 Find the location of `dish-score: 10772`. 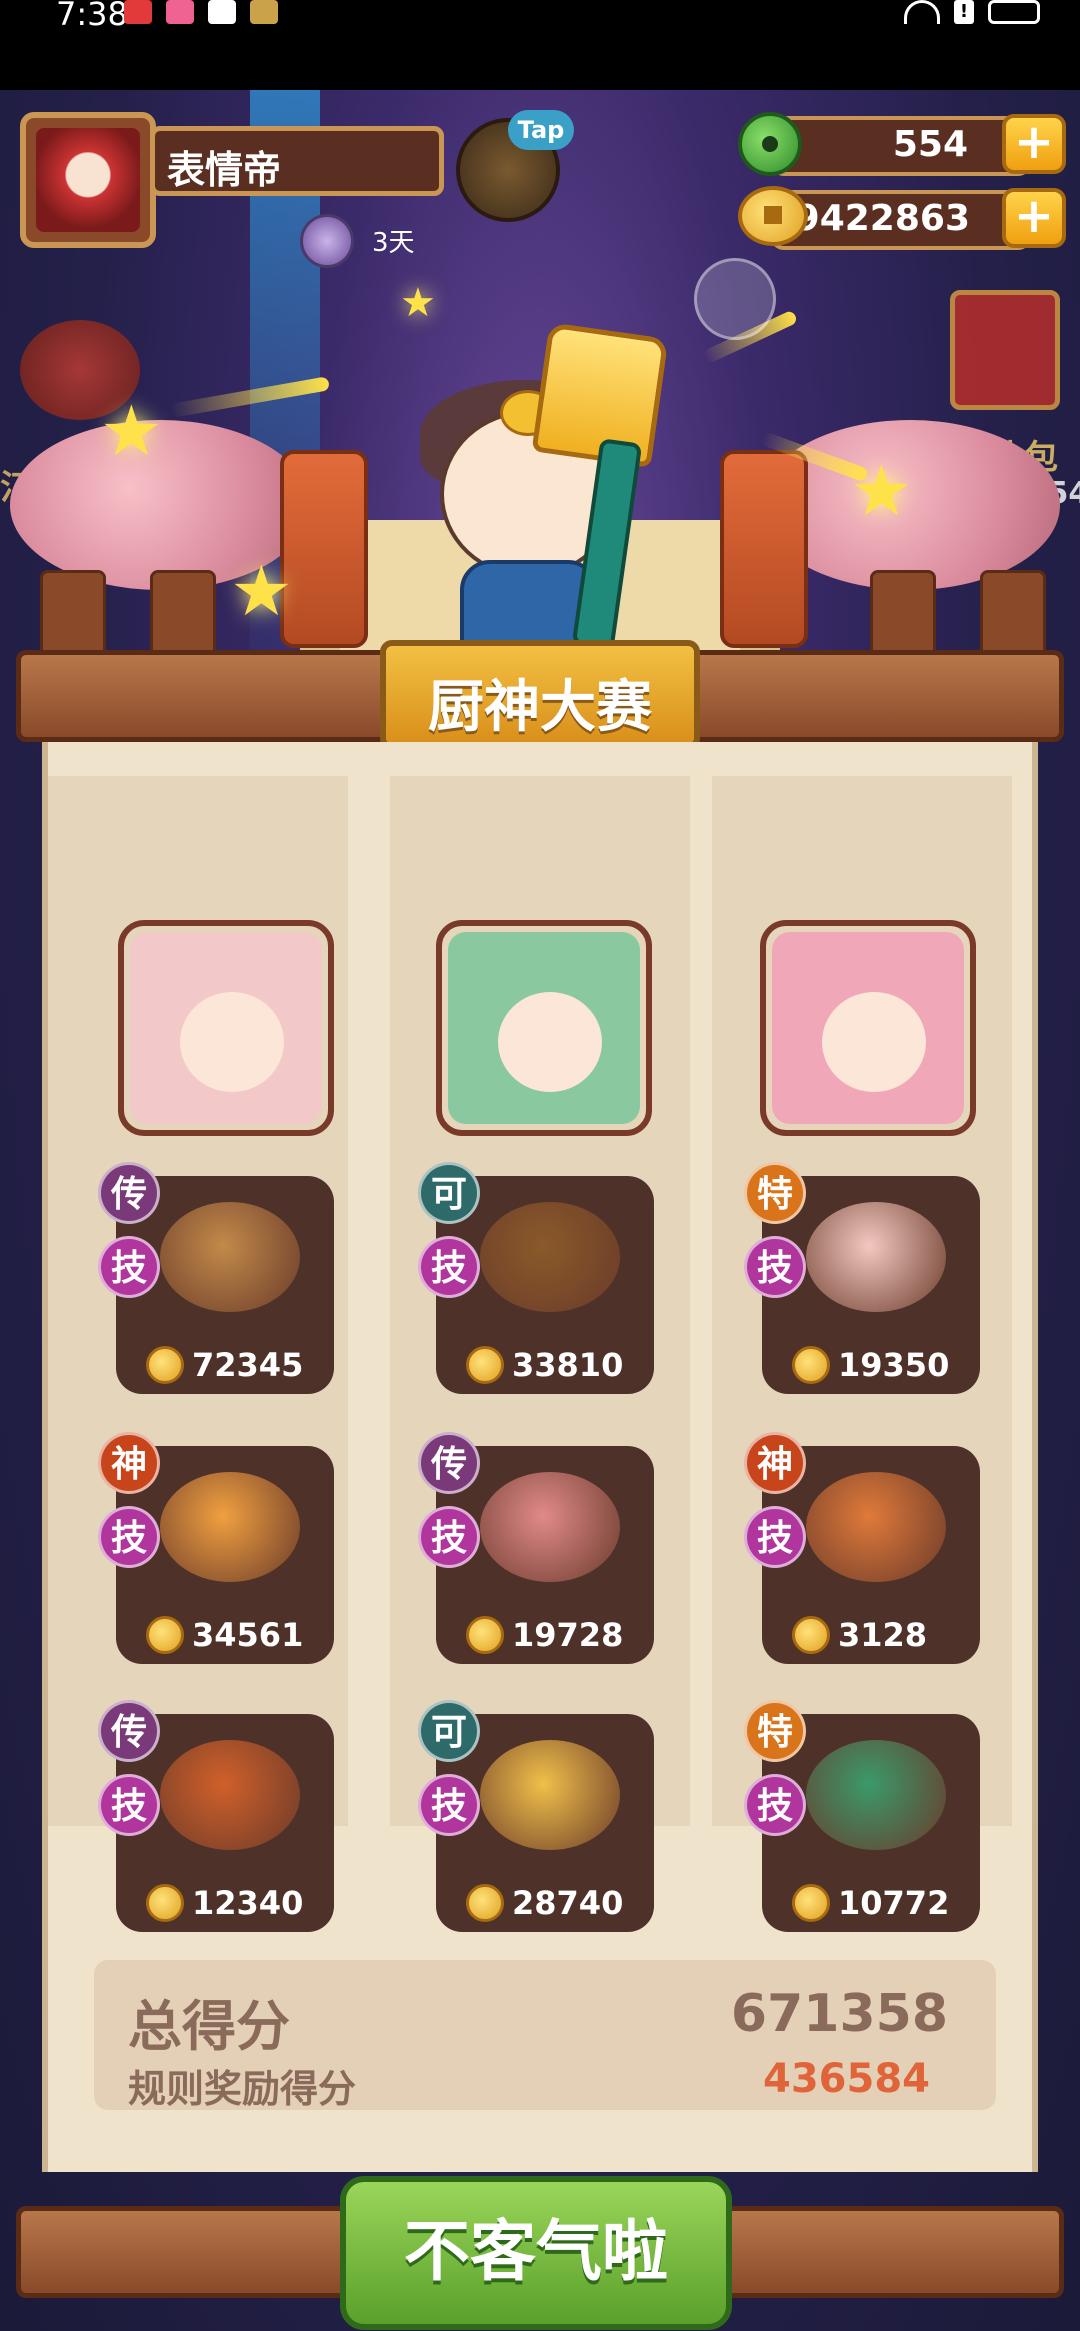

dish-score: 10772 is located at coordinates (894, 1903).